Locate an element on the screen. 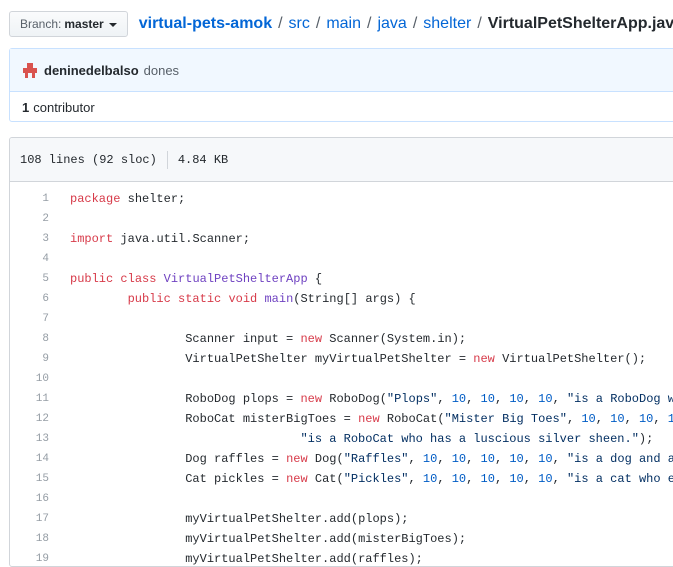 This screenshot has height=567, width=673. line-number: 18 is located at coordinates (29, 539).